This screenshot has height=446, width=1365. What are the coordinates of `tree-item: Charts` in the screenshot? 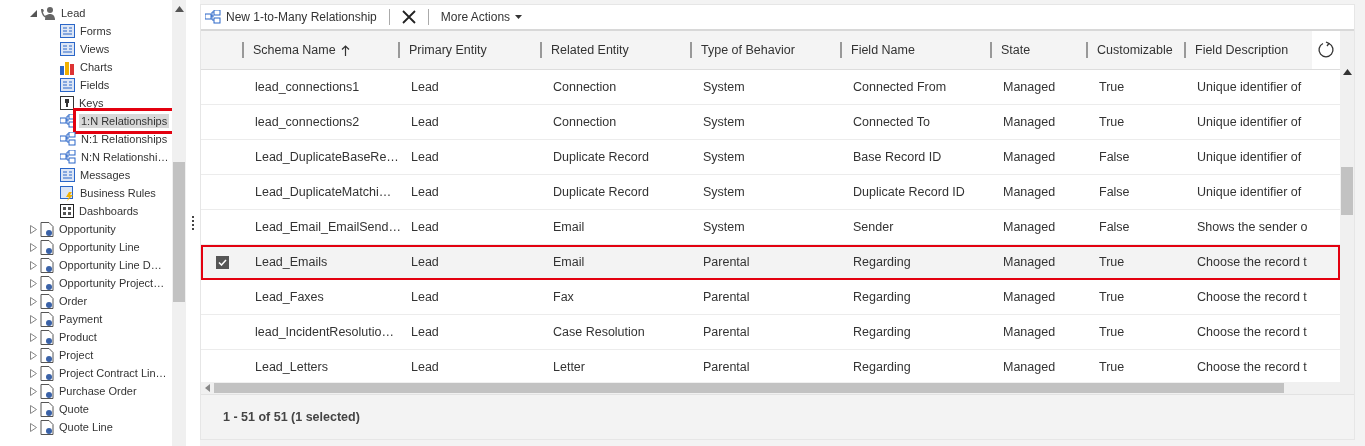 It's located at (96, 67).